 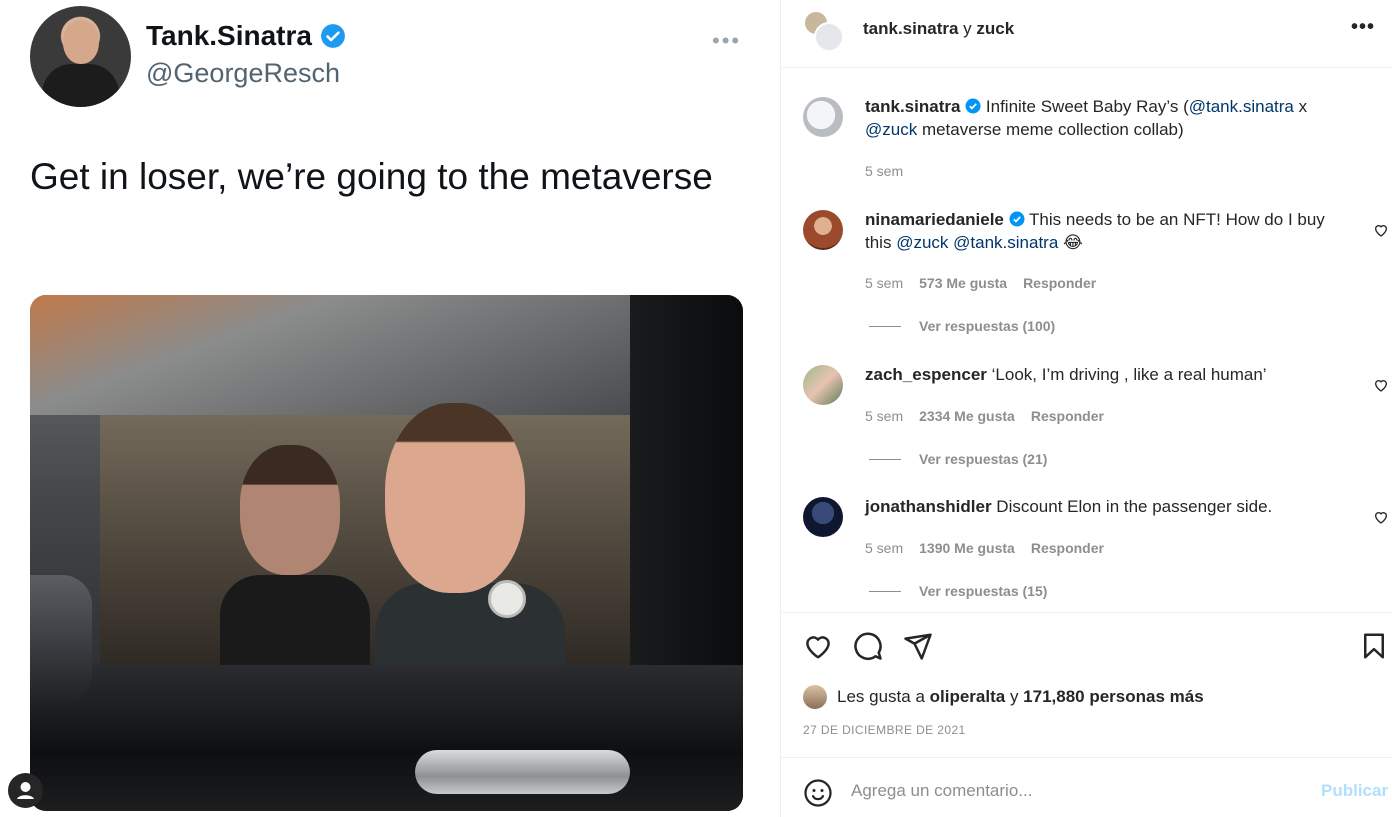 I want to click on caption-time: 5 sem, so click(x=884, y=171).